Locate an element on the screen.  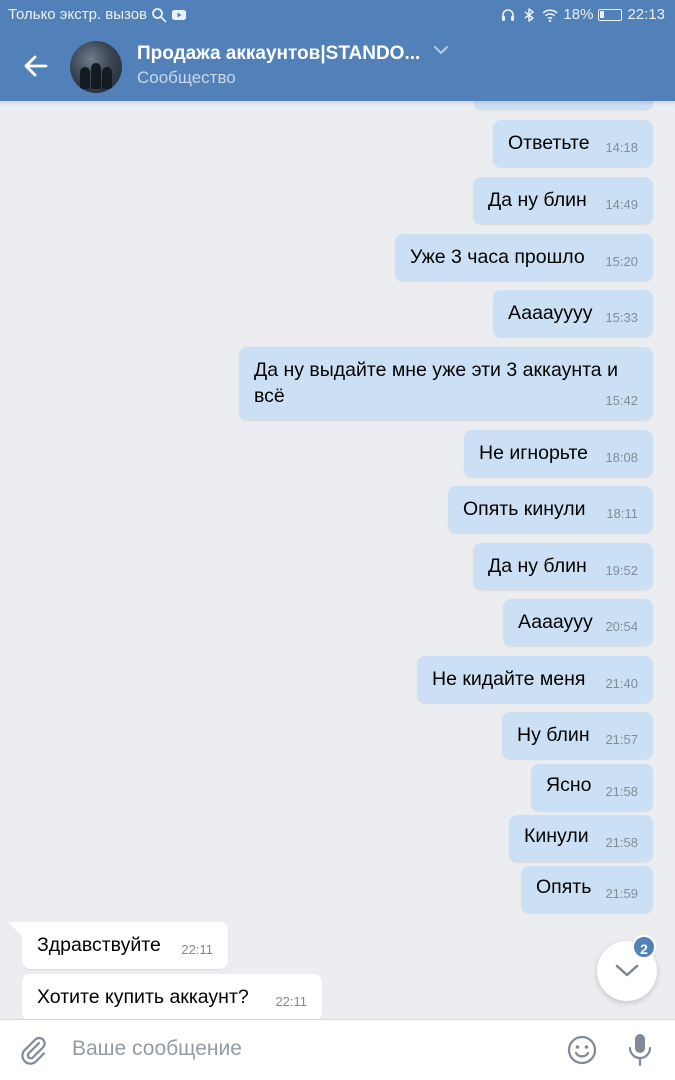
message-outgoing: Не кидайте меня 21:40 is located at coordinates (535, 679).